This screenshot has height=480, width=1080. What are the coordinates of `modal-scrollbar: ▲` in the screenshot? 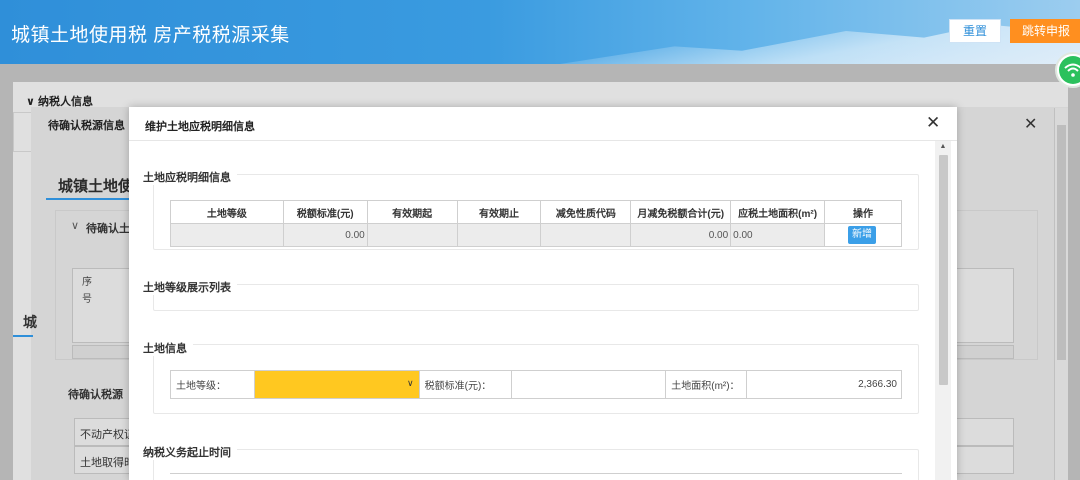 It's located at (943, 310).